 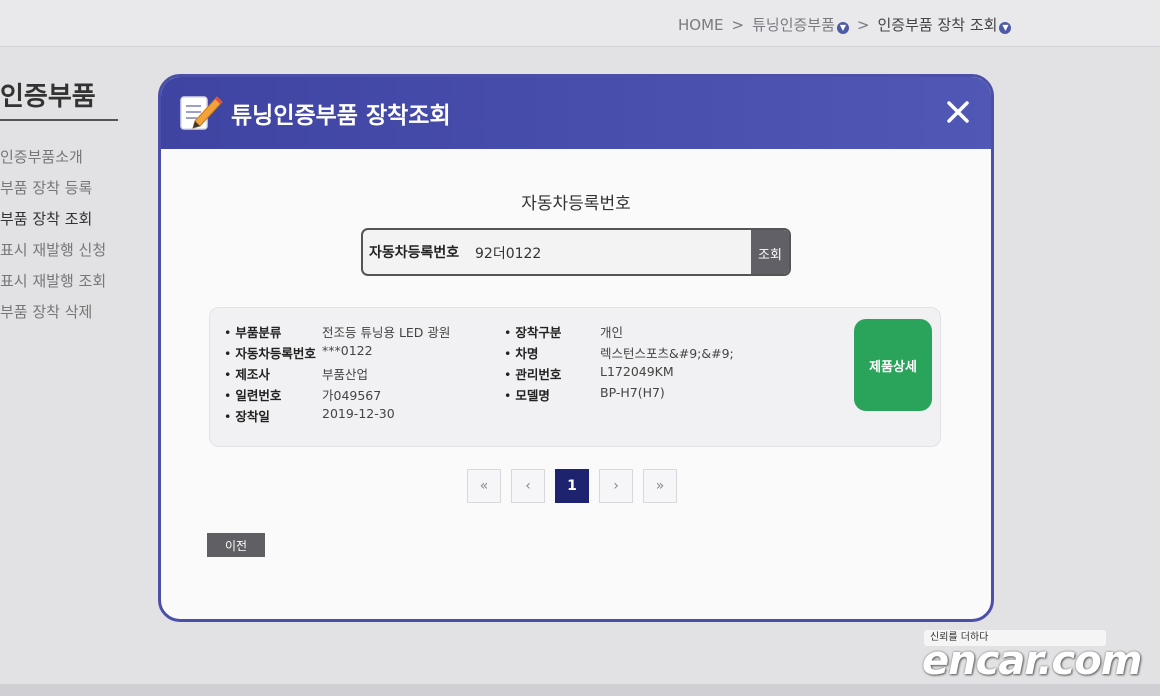 What do you see at coordinates (53, 256) in the screenshot?
I see `sidebar-item-reissue-request: 표시 재발행 신청` at bounding box center [53, 256].